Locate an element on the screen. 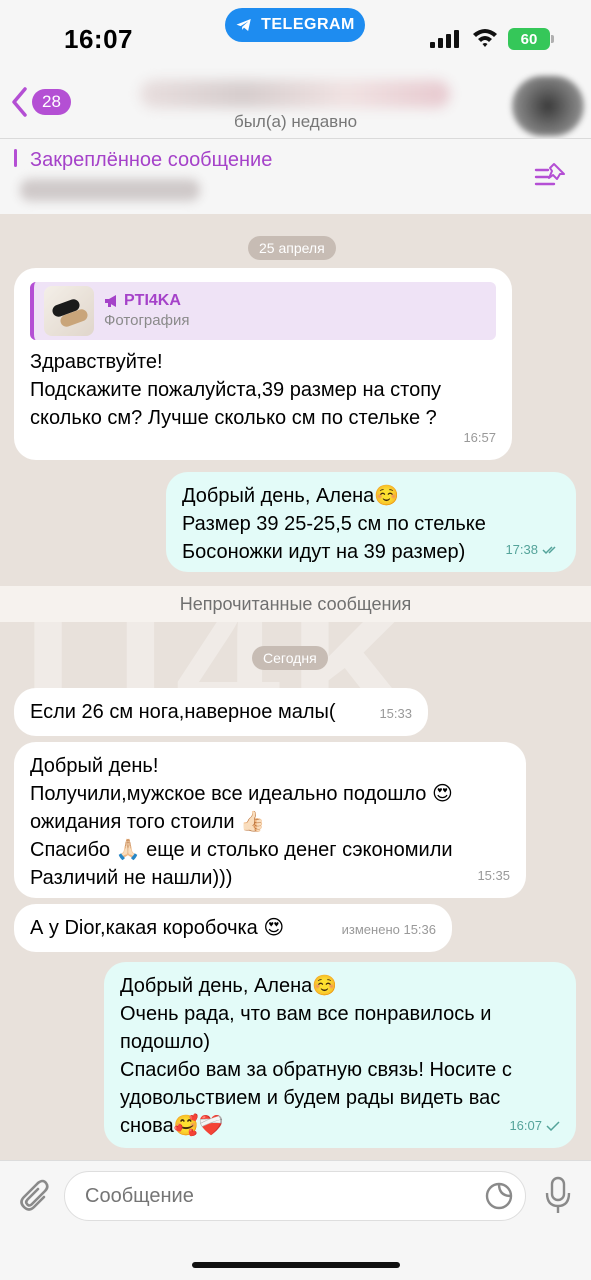 This screenshot has width=591, height=1280. chat-header: 28 был(а) недавно is located at coordinates (295, 105).